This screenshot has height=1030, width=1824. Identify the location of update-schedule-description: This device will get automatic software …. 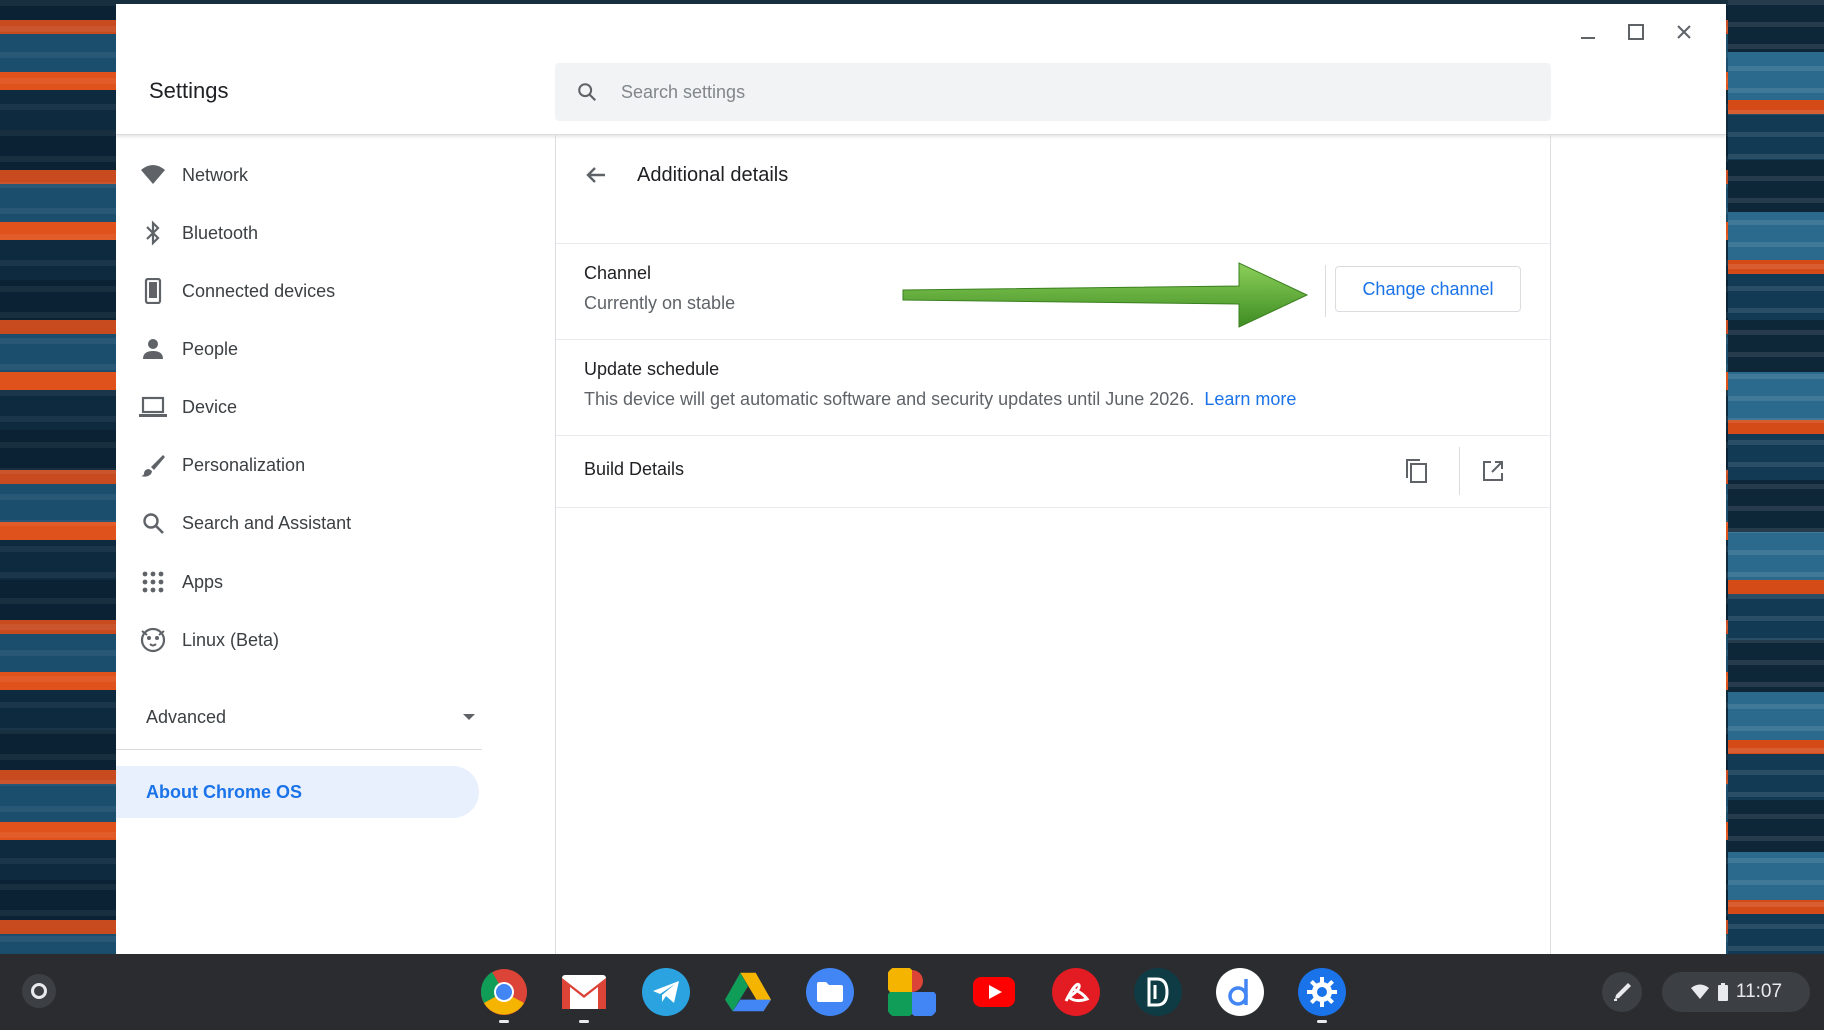
(889, 399).